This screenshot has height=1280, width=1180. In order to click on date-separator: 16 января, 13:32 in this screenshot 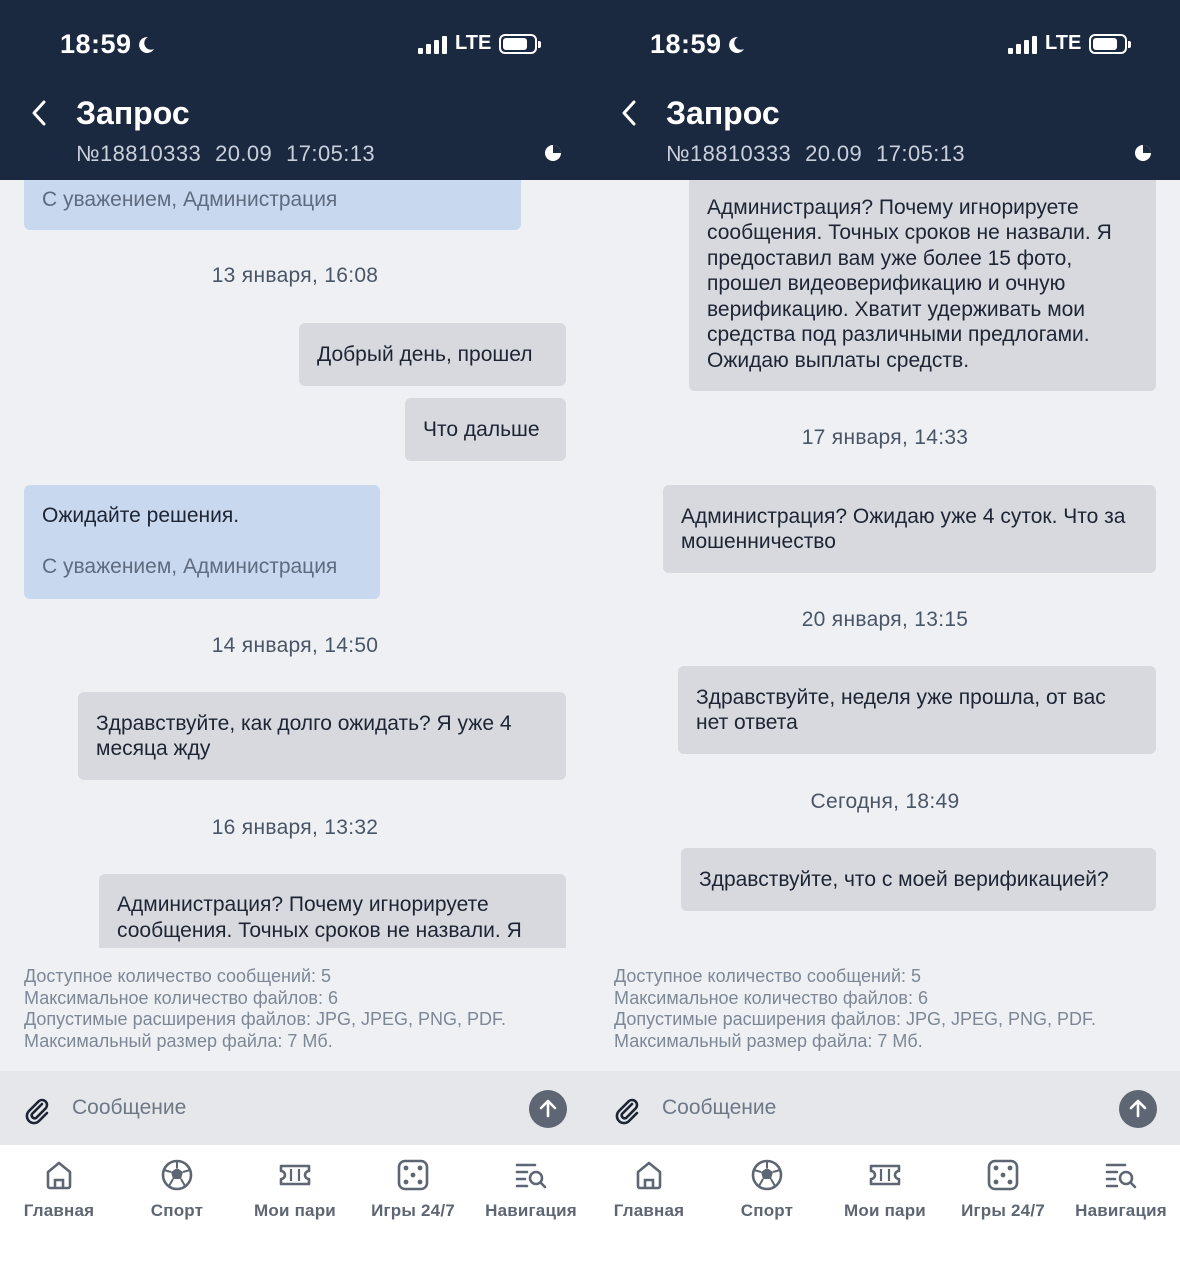, I will do `click(295, 827)`.